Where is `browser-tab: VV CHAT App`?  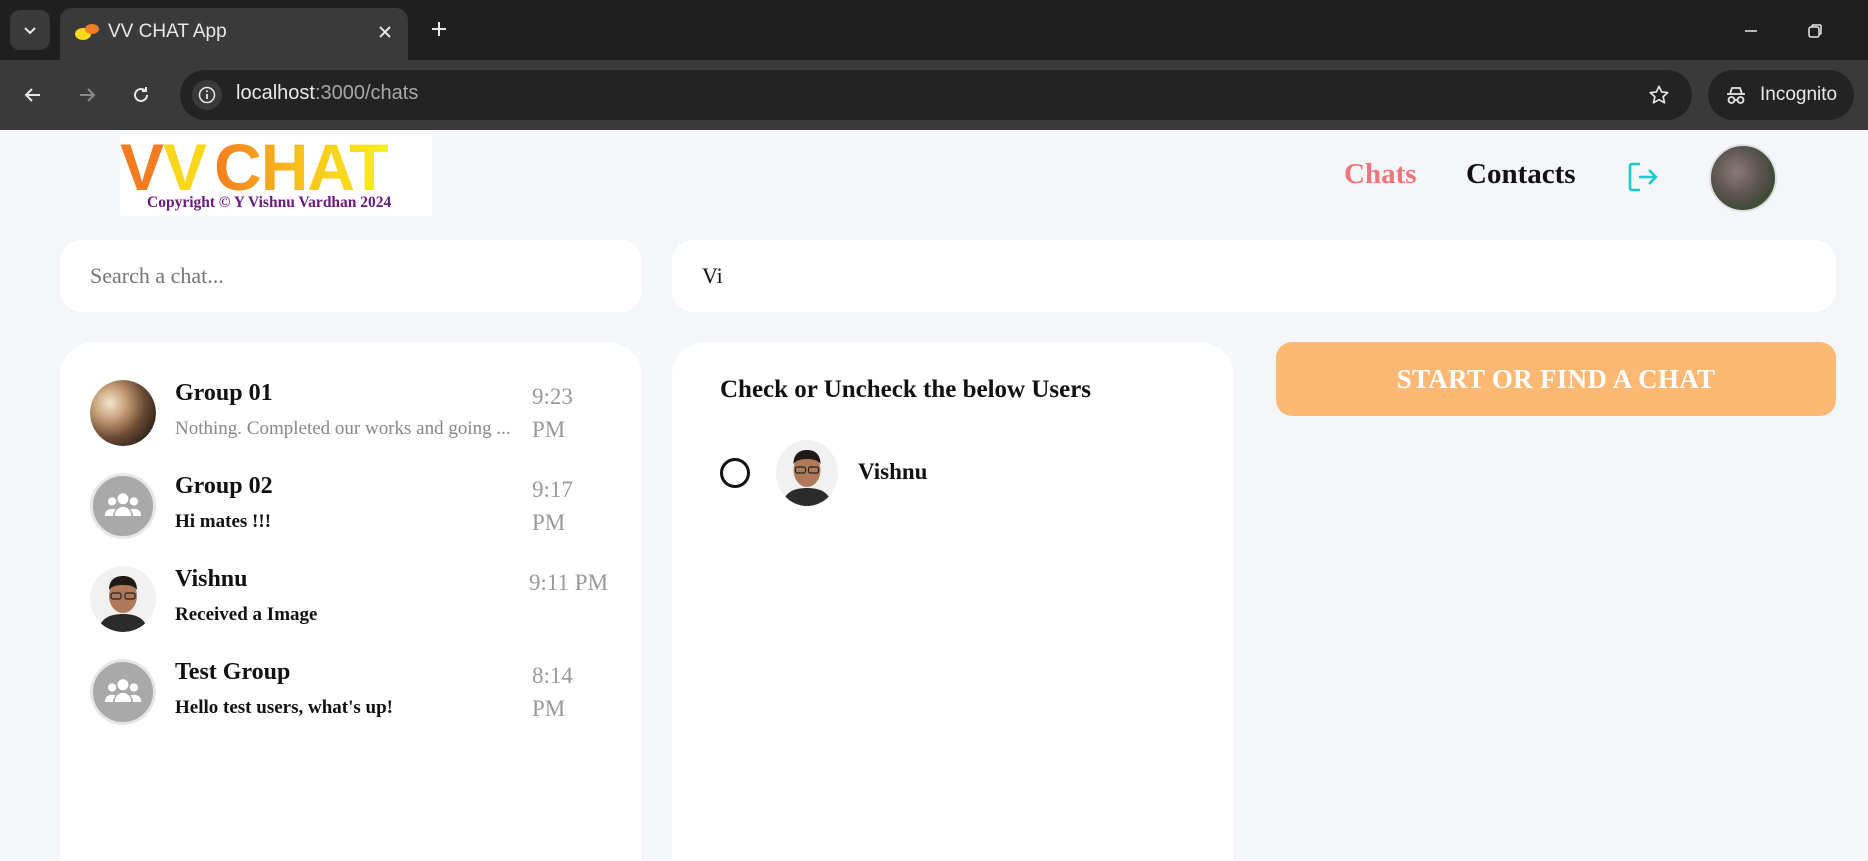 browser-tab: VV CHAT App is located at coordinates (234, 34).